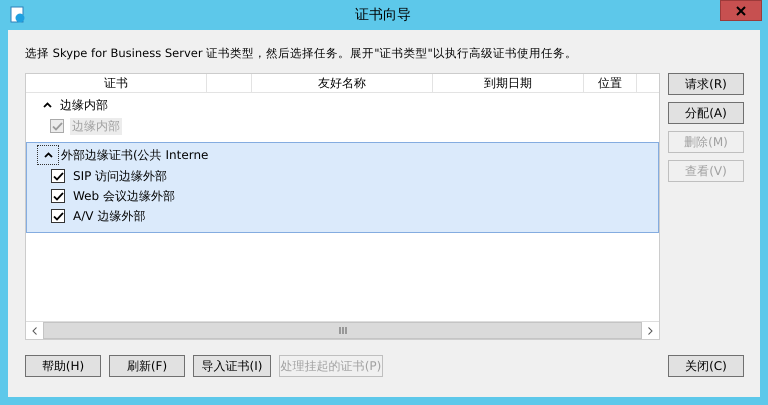 Image resolution: width=768 pixels, height=405 pixels. What do you see at coordinates (301, 54) in the screenshot?
I see `instruction-text: 选择 Skype for Business Server 证书类型，然后选择任务。展开"证书类型"以执行高级证书使用任务。` at bounding box center [301, 54].